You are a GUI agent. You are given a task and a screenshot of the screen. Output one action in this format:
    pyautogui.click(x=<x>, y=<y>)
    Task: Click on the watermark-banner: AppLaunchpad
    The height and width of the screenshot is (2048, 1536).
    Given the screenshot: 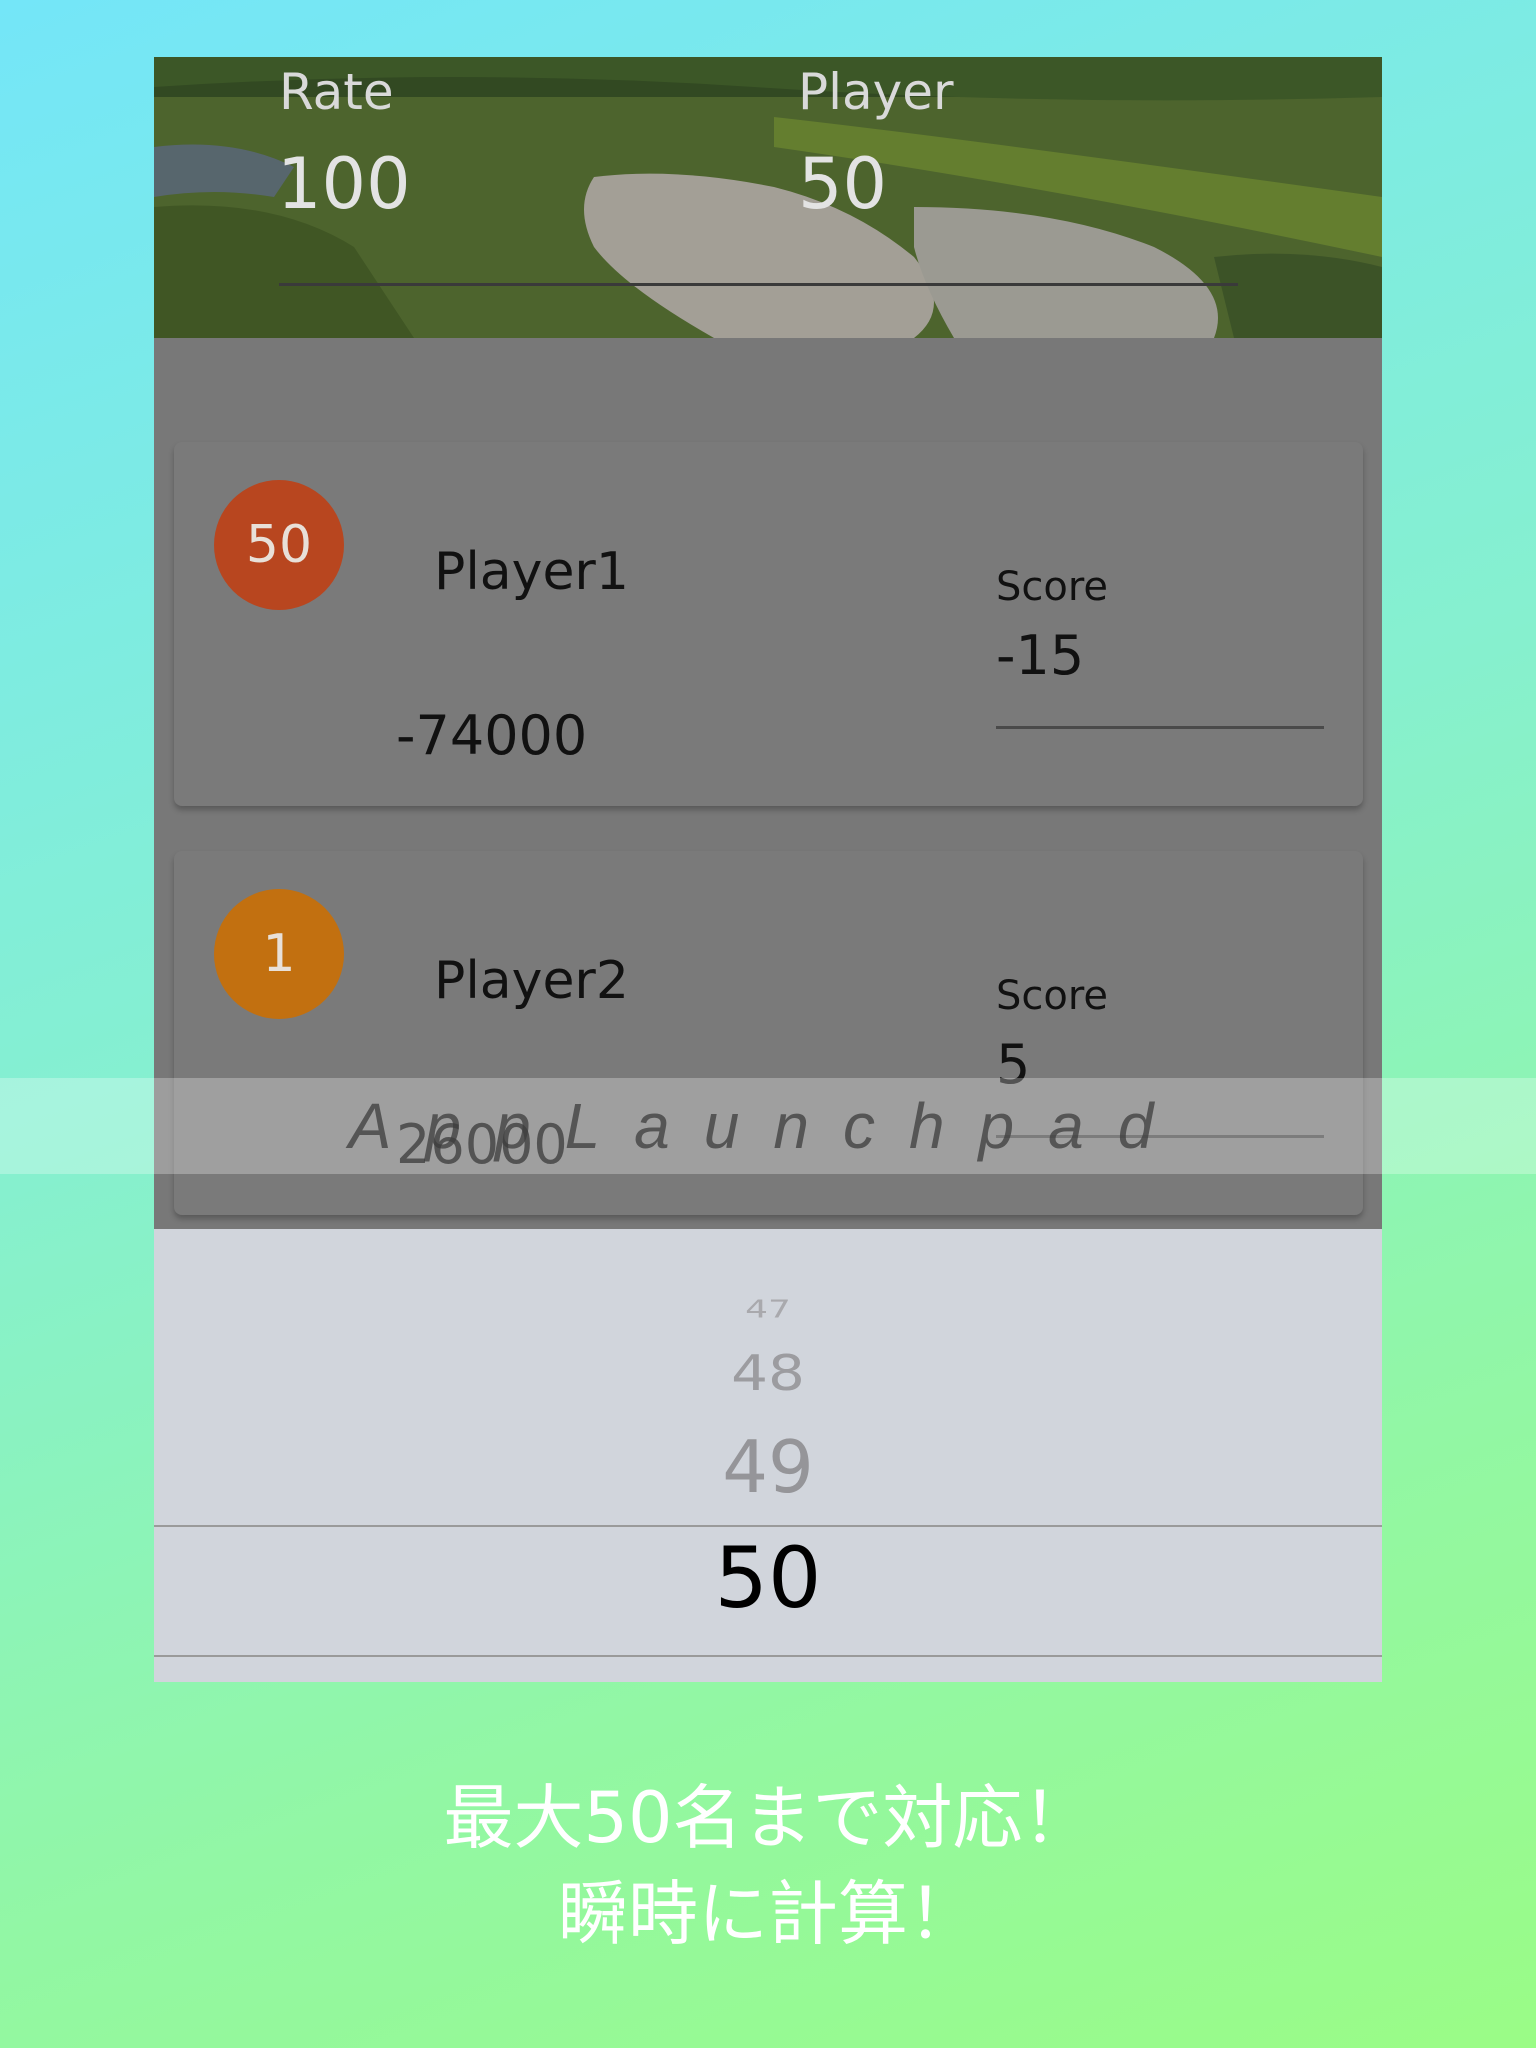 What is the action you would take?
    pyautogui.click(x=768, y=1126)
    